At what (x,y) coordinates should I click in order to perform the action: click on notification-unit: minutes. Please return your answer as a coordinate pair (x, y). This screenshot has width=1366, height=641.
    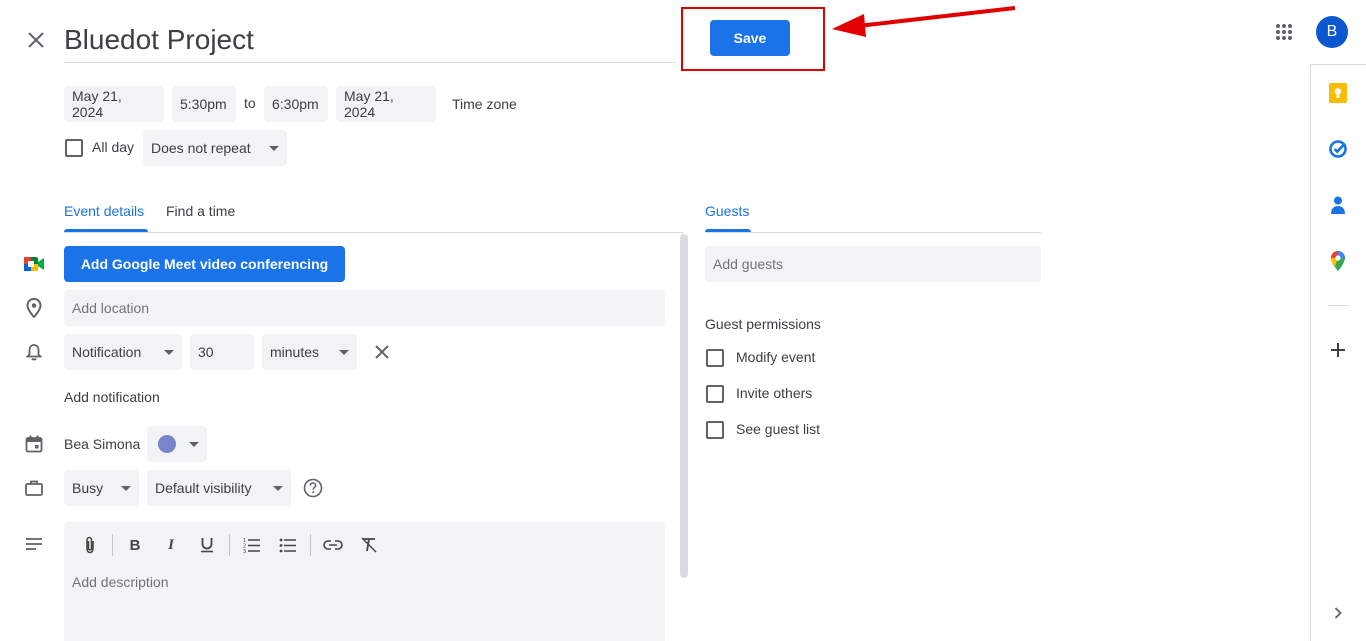
    Looking at the image, I should click on (295, 352).